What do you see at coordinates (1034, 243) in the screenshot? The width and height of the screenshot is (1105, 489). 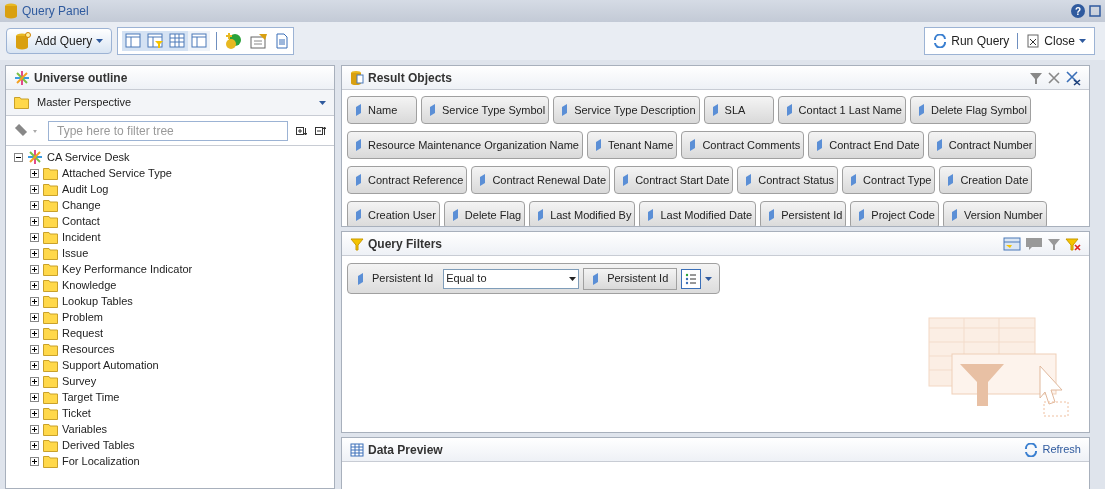 I see `comment-icon` at bounding box center [1034, 243].